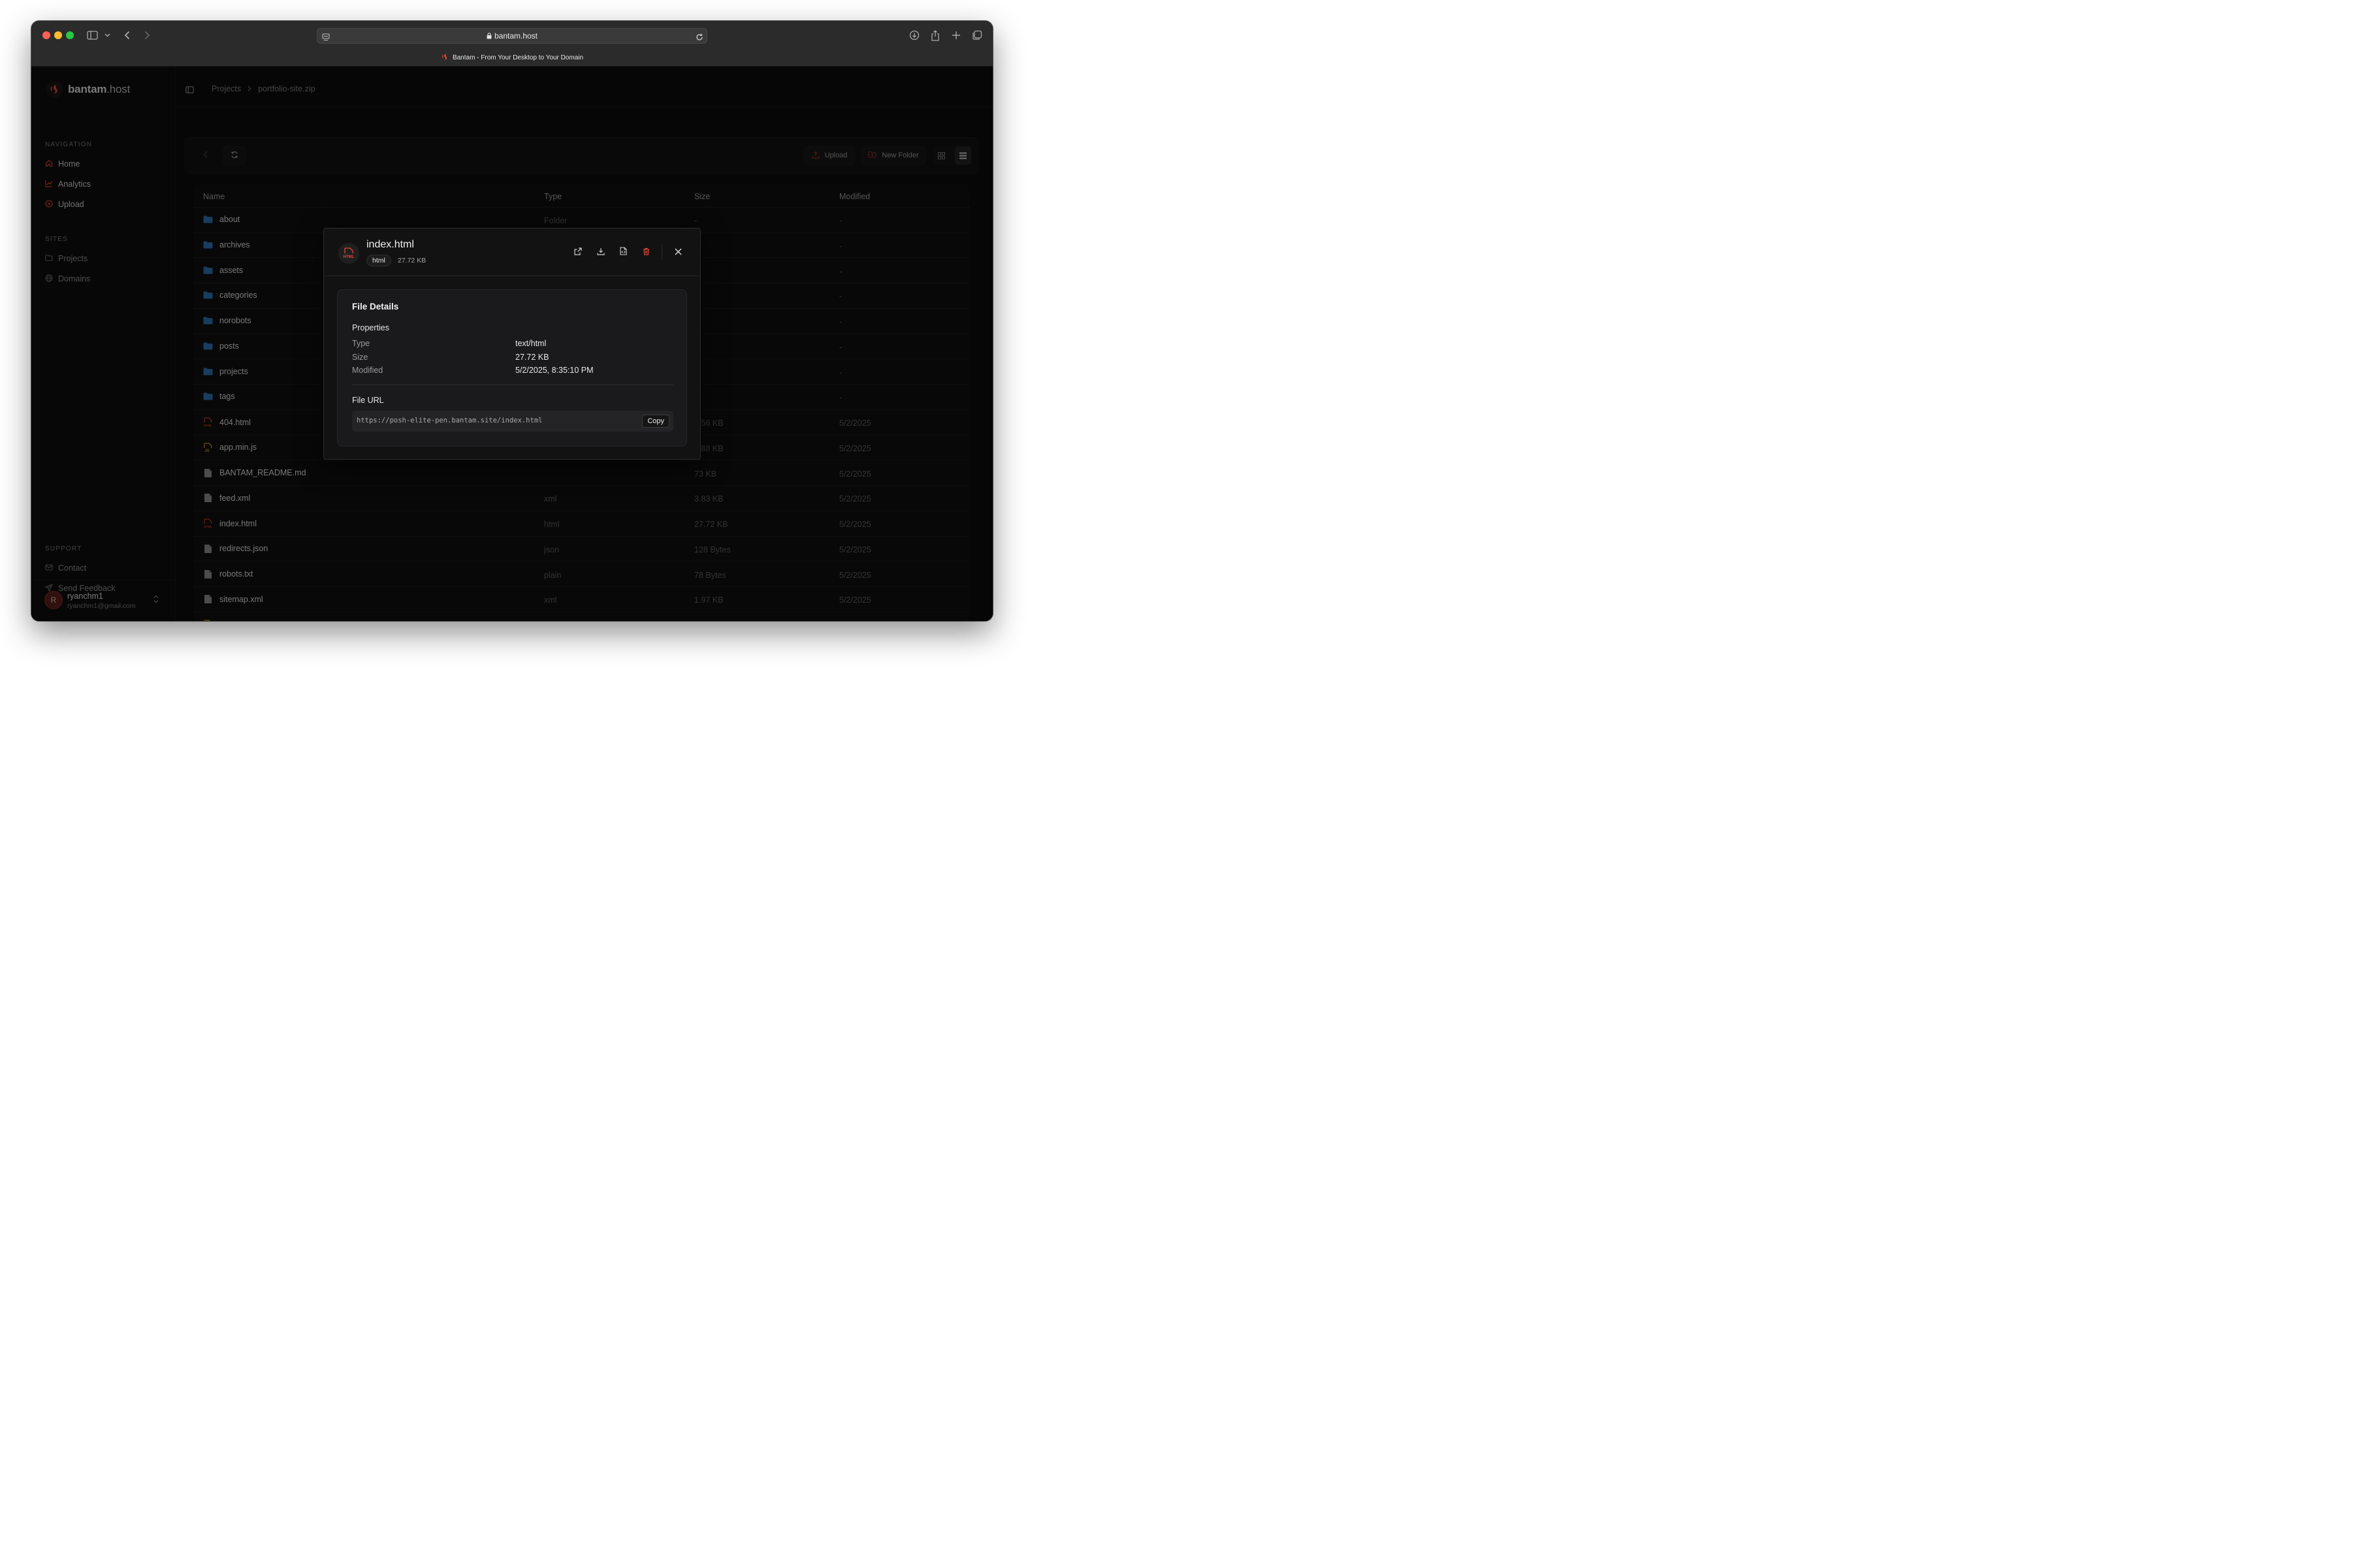 This screenshot has height=1541, width=2380. I want to click on external-link-icon, so click(578, 253).